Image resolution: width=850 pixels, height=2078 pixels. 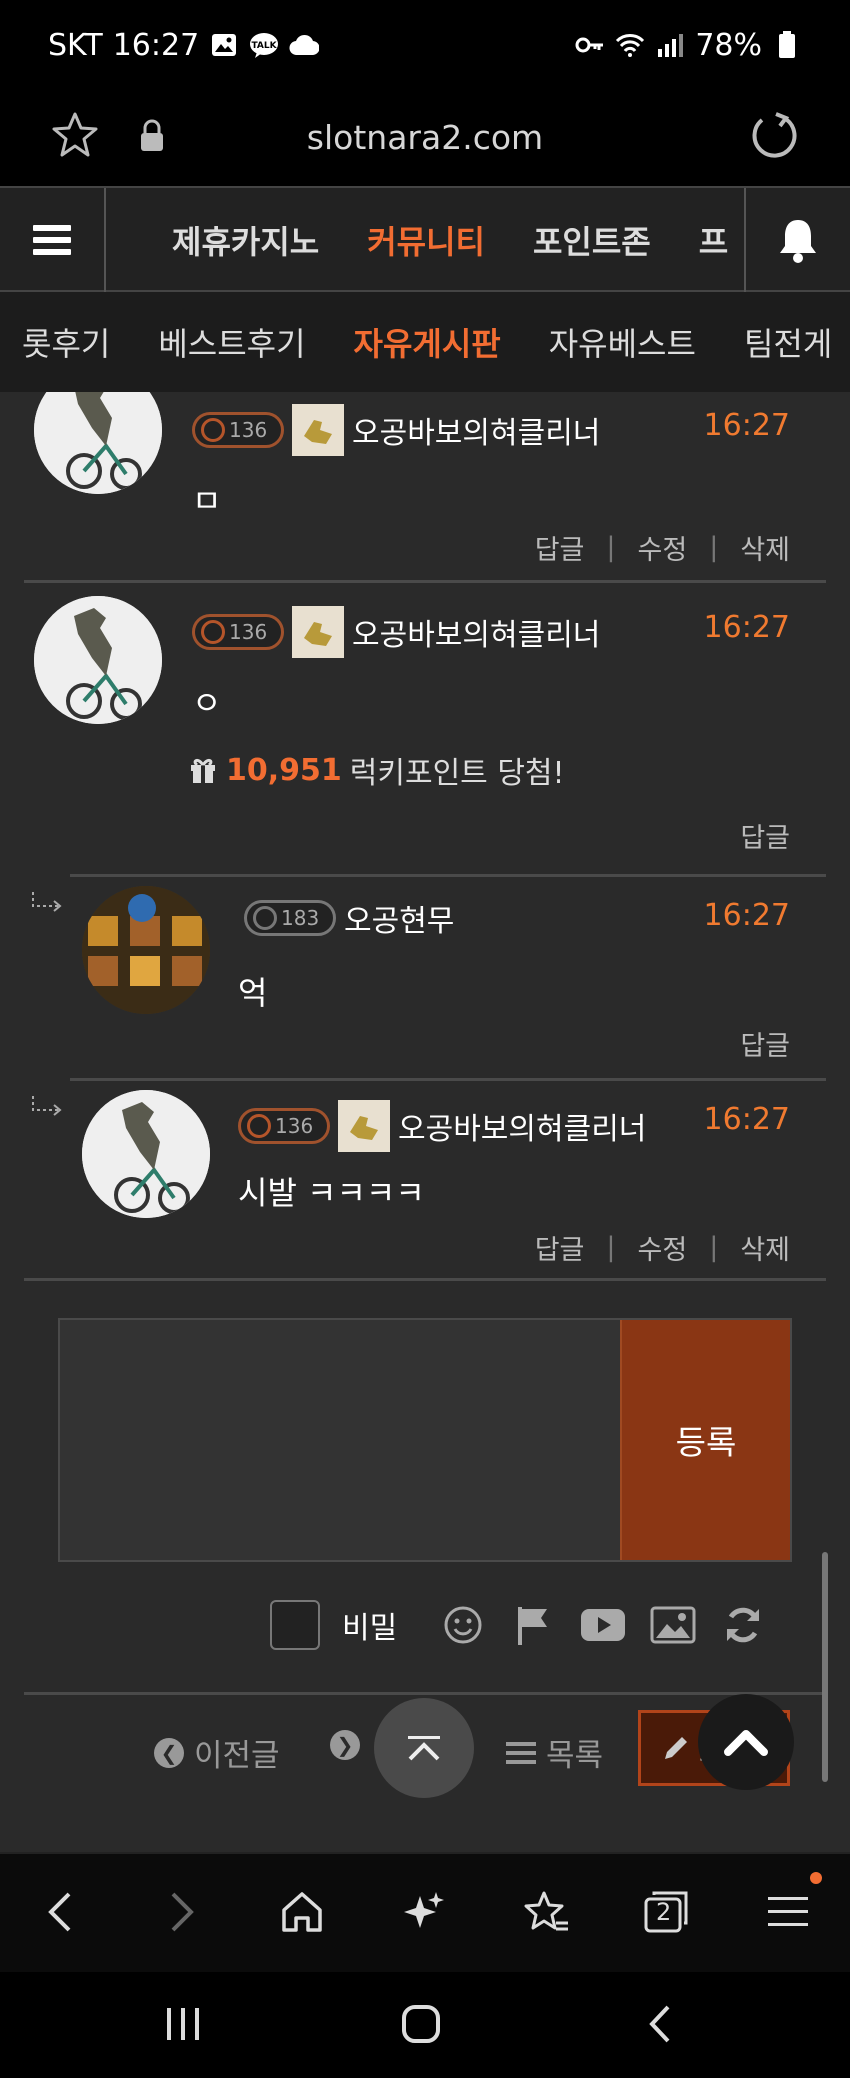 I want to click on nav-item-community: 커뮤니티, so click(x=426, y=240).